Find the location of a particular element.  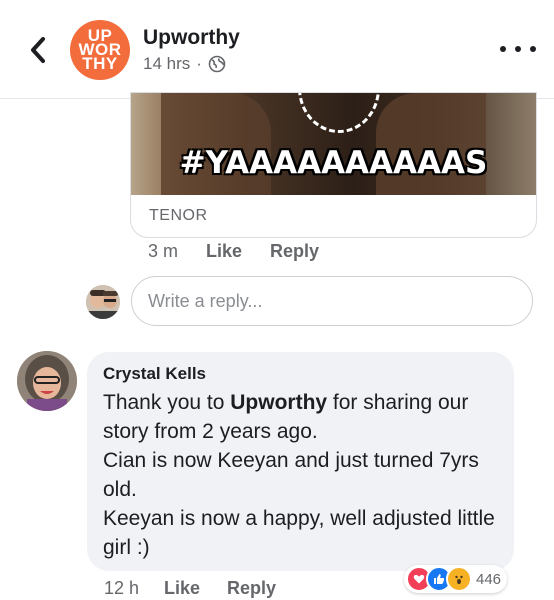

post-time: 14 hrs is located at coordinates (167, 63).